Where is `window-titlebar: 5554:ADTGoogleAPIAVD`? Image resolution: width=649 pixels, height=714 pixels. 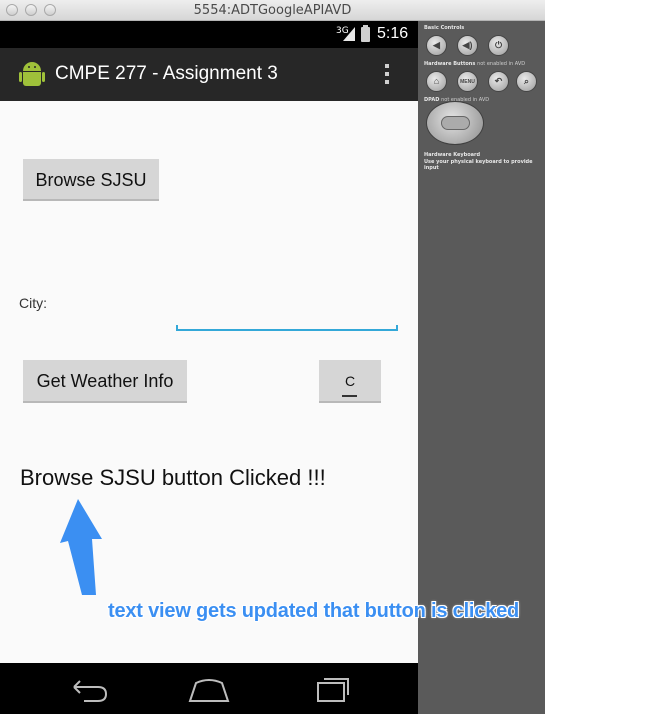
window-titlebar: 5554:ADTGoogleAPIAVD is located at coordinates (272, 10).